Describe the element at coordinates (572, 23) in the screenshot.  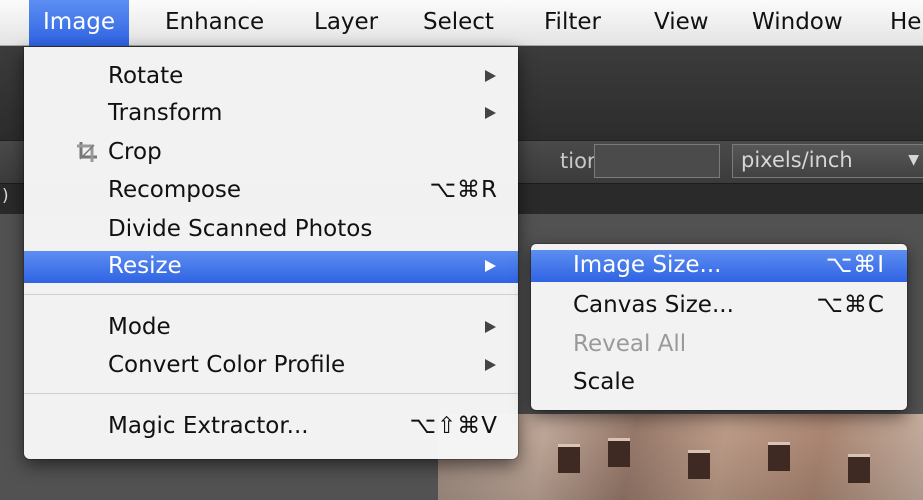
I see `menu-filter: Filter` at that location.